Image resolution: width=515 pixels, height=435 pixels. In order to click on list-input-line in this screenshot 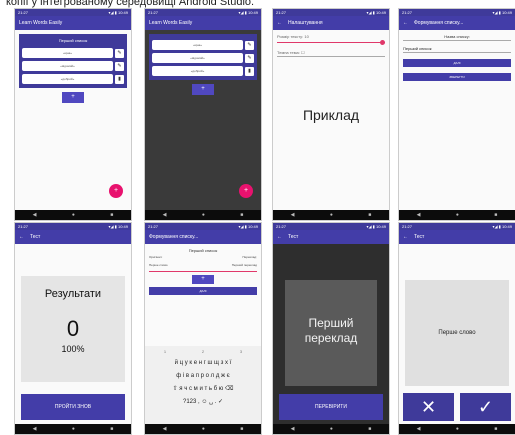, I will do `click(457, 52)`.